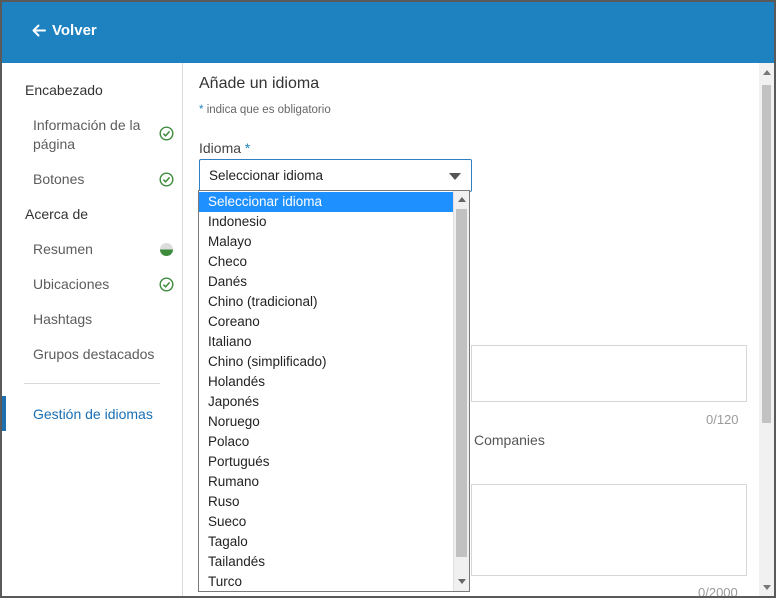  I want to click on scrollbar-thumb, so click(766, 254).